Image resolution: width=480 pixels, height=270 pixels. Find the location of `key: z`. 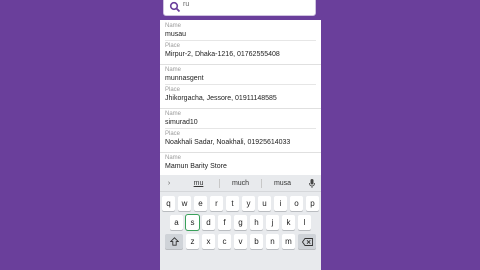

key: z is located at coordinates (192, 241).